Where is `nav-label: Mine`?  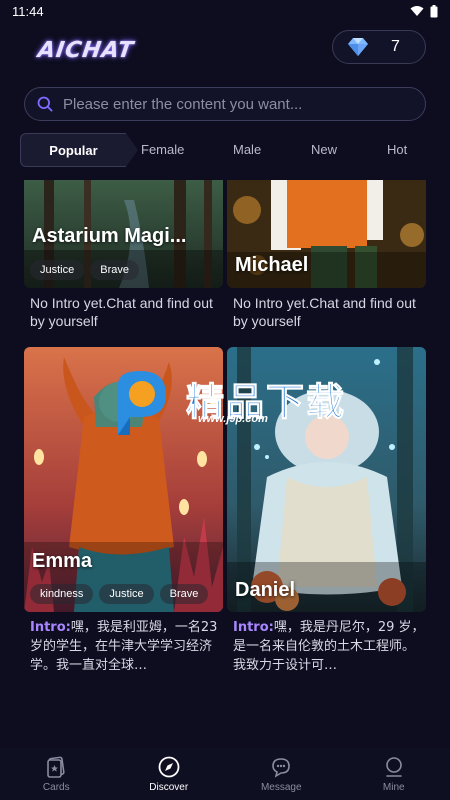
nav-label: Mine is located at coordinates (393, 787).